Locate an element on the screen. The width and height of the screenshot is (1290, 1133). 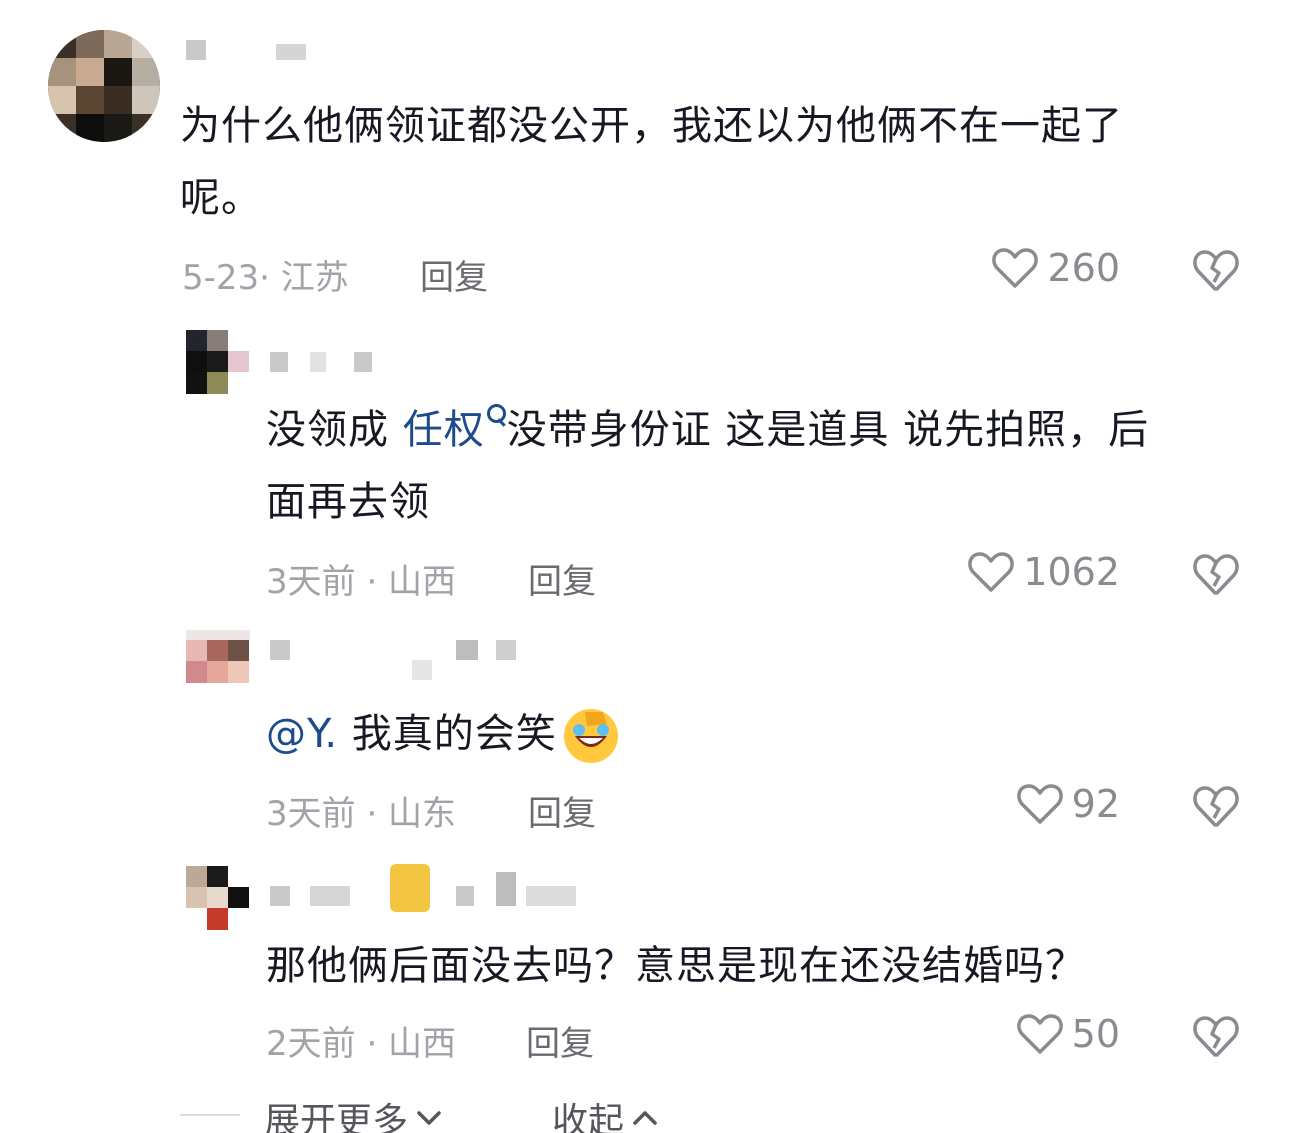
collapse-label: 收起 is located at coordinates (588, 1117).